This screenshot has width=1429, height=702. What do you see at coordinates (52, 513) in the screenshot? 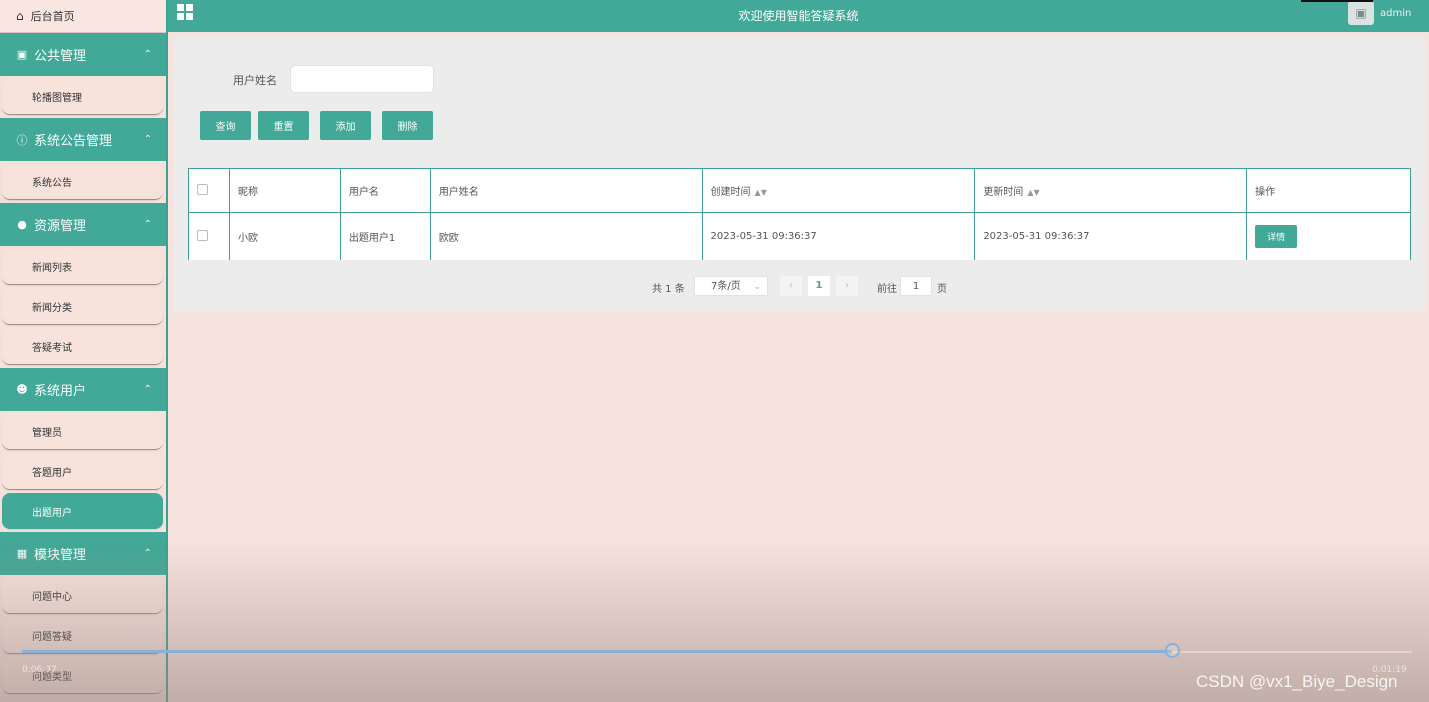
I see `sidebar-item-label: 出题用户` at bounding box center [52, 513].